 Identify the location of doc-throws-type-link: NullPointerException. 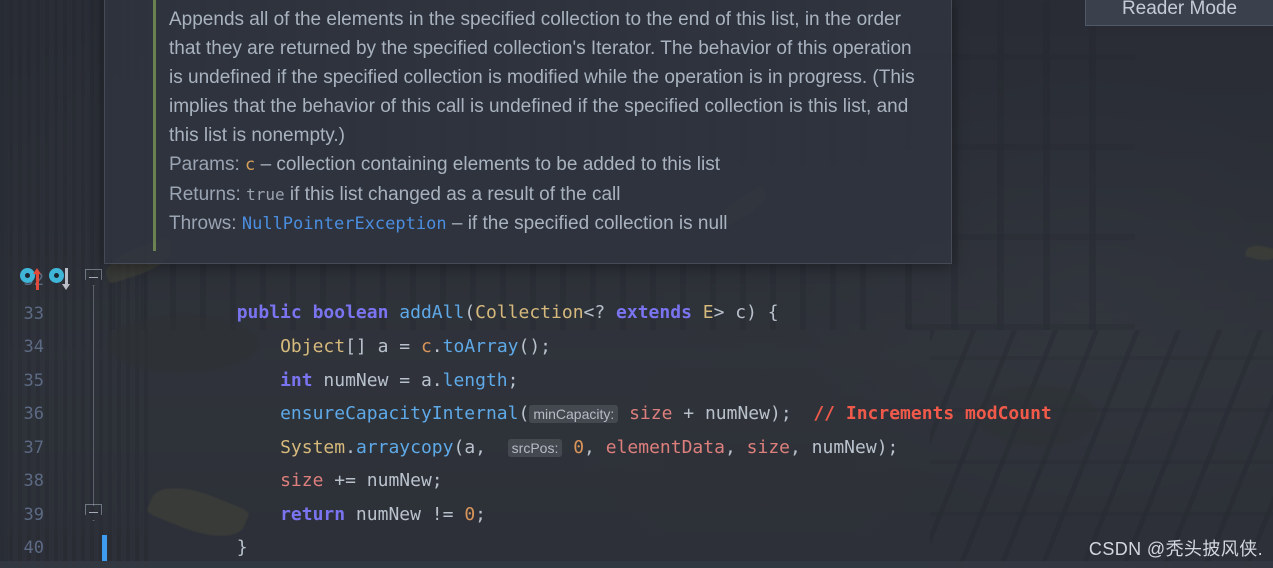
(344, 224).